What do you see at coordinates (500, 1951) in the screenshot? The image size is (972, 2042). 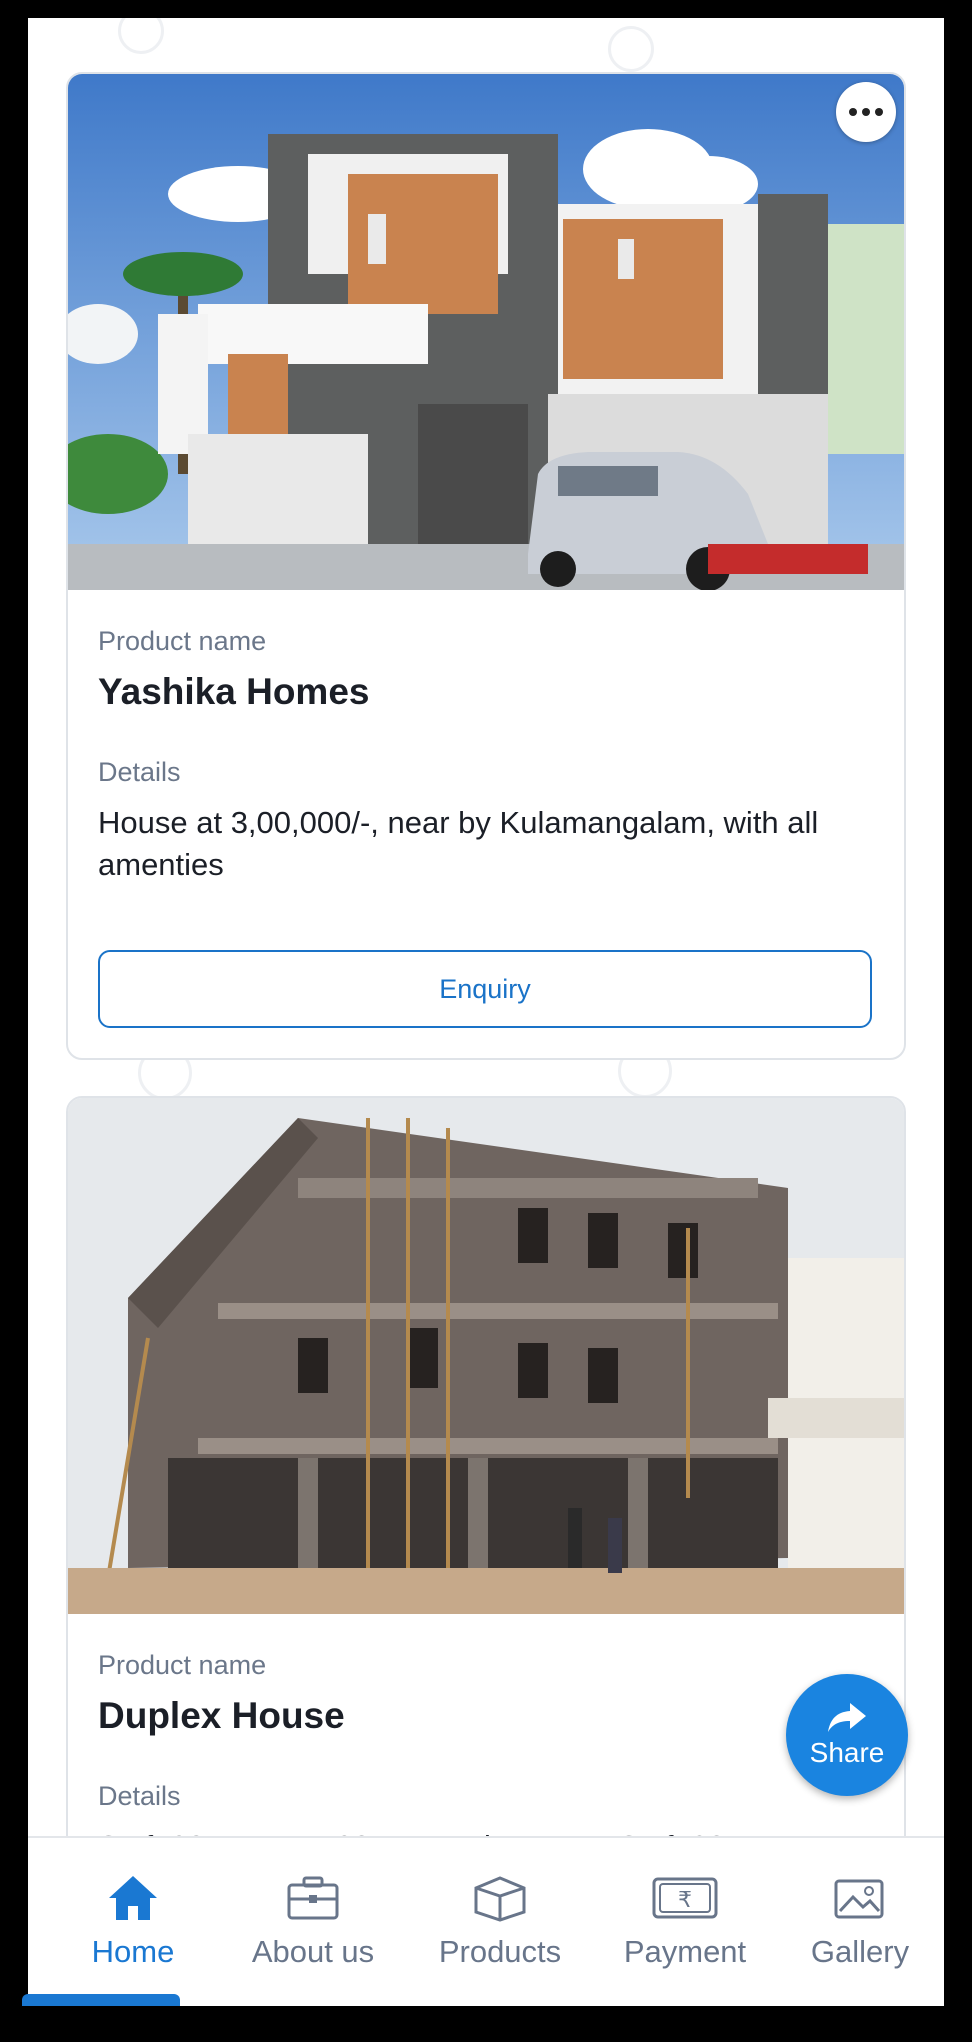 I see `nav-label-products: Products` at bounding box center [500, 1951].